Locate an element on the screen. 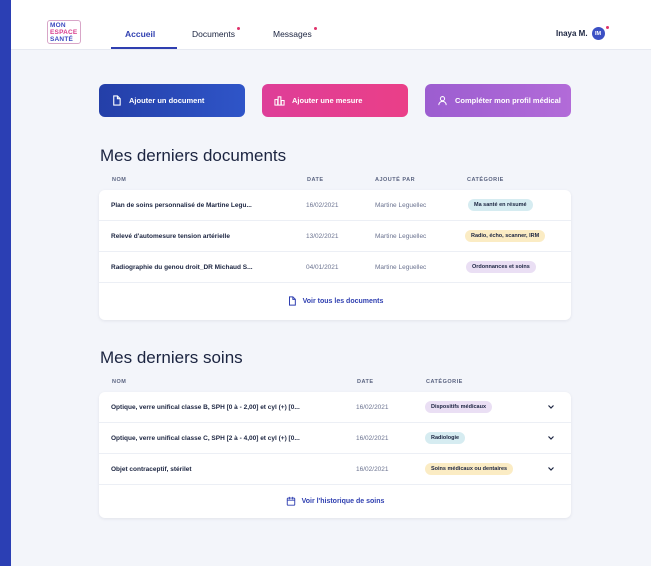  view-care-history-link: Voir l'historique de soins is located at coordinates (335, 501).